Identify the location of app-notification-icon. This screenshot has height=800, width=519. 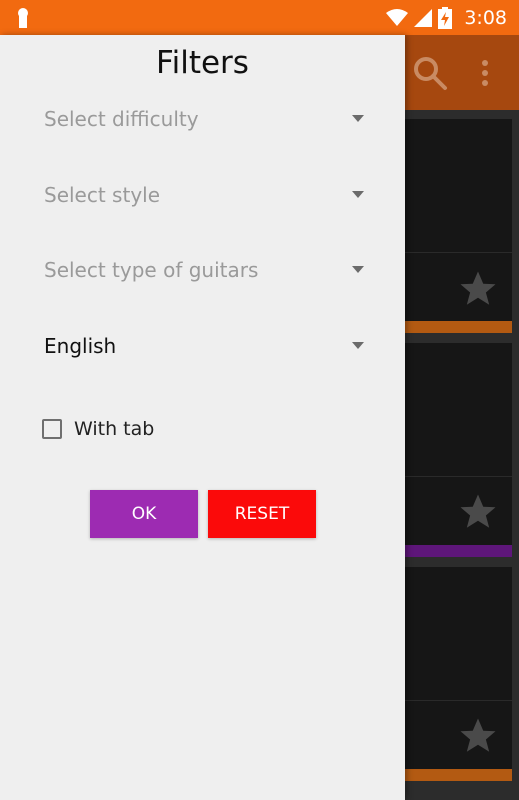
(23, 18).